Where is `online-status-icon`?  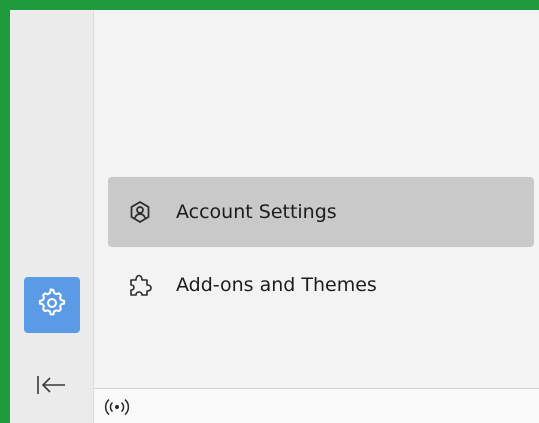 online-status-icon is located at coordinates (117, 407).